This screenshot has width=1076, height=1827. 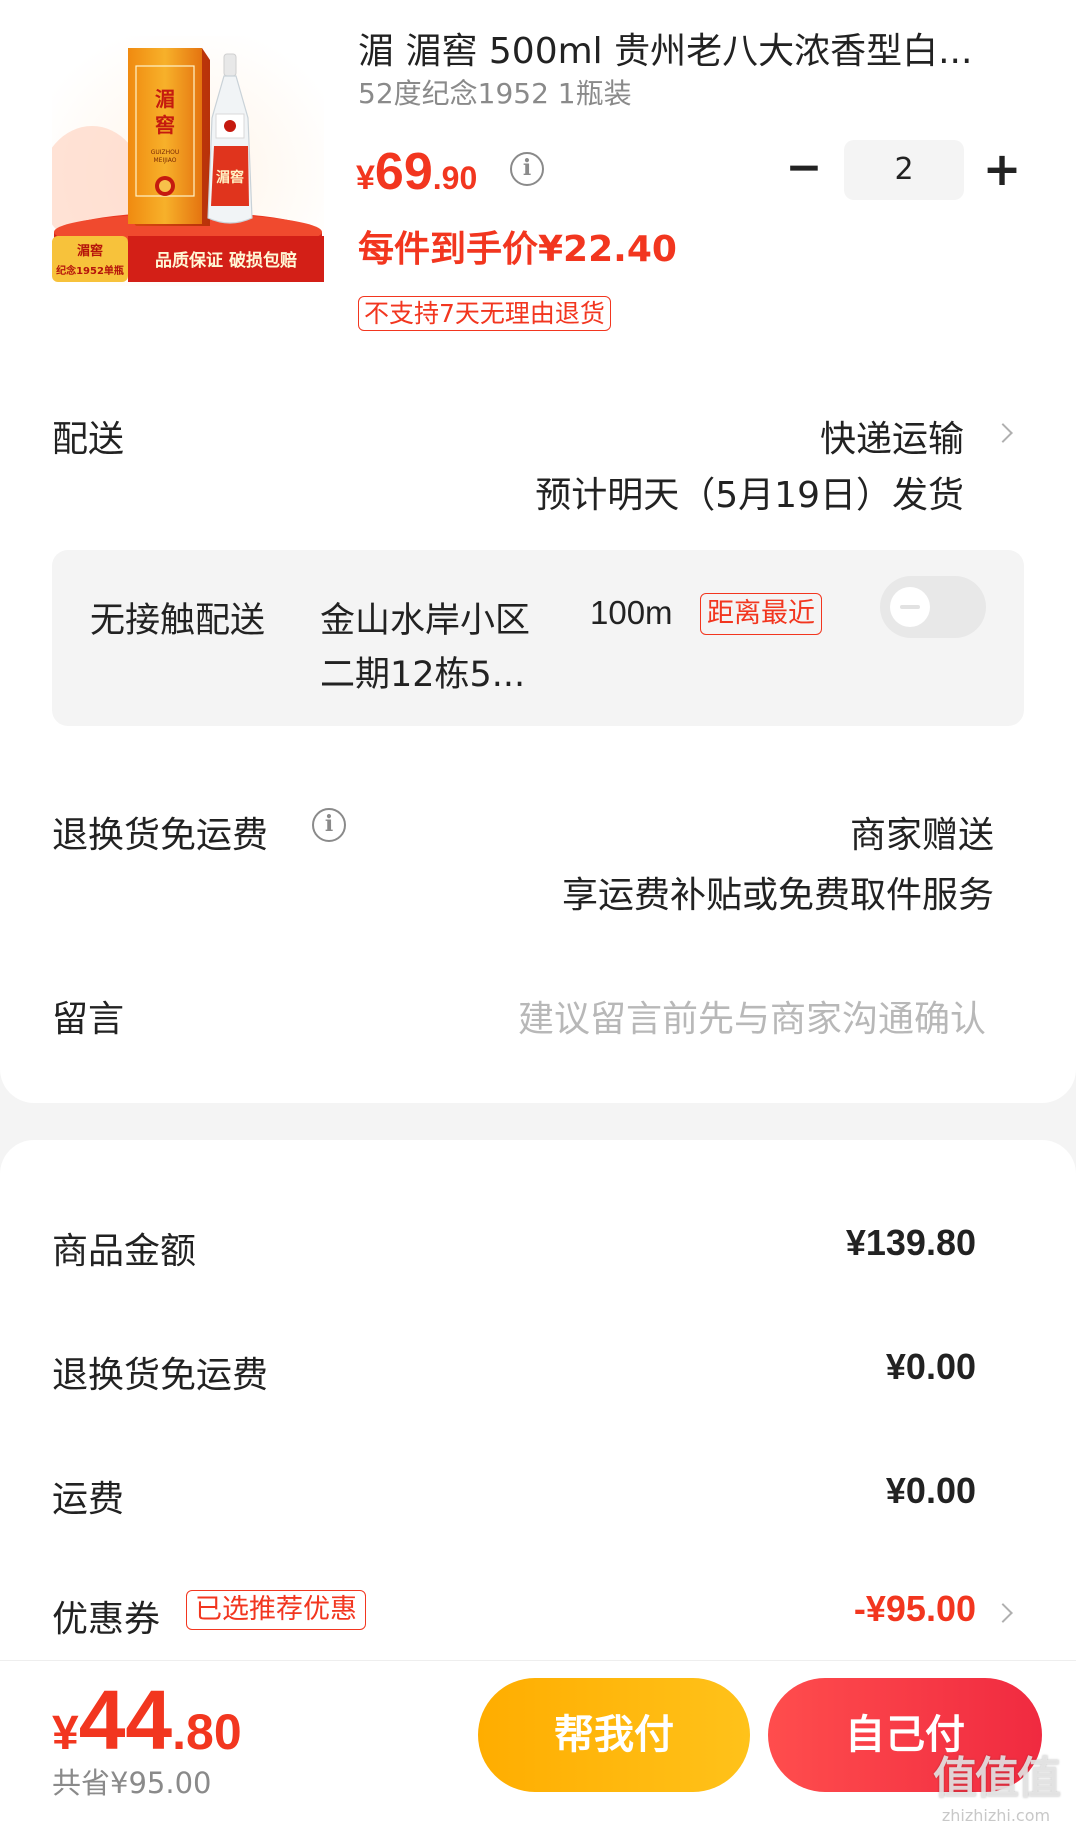 I want to click on toggle-knob, so click(x=910, y=607).